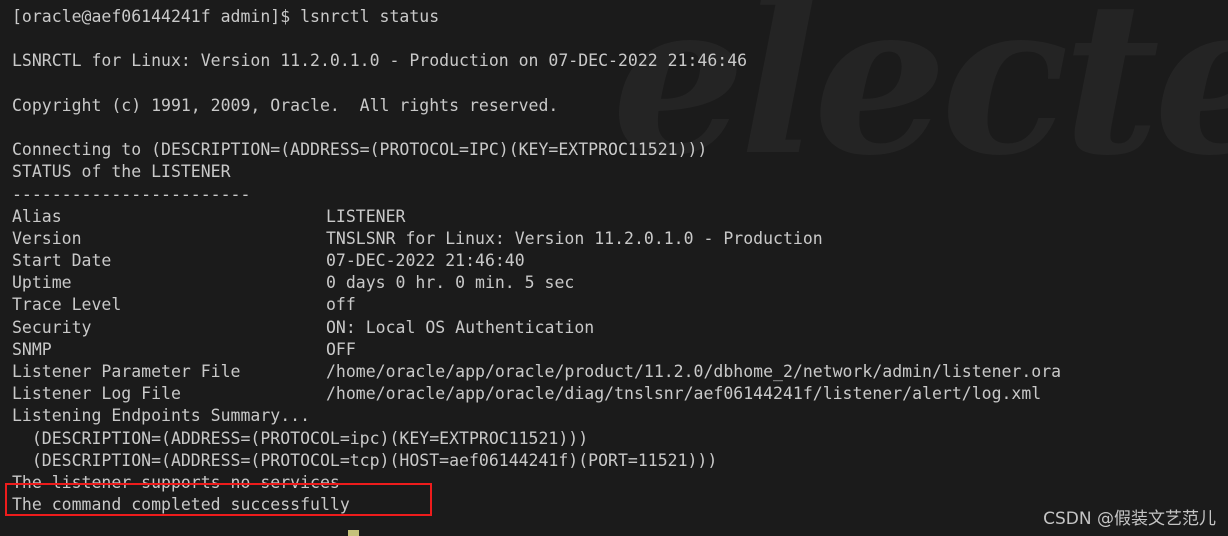 Image resolution: width=1228 pixels, height=536 pixels. I want to click on status-key: Security, so click(52, 327).